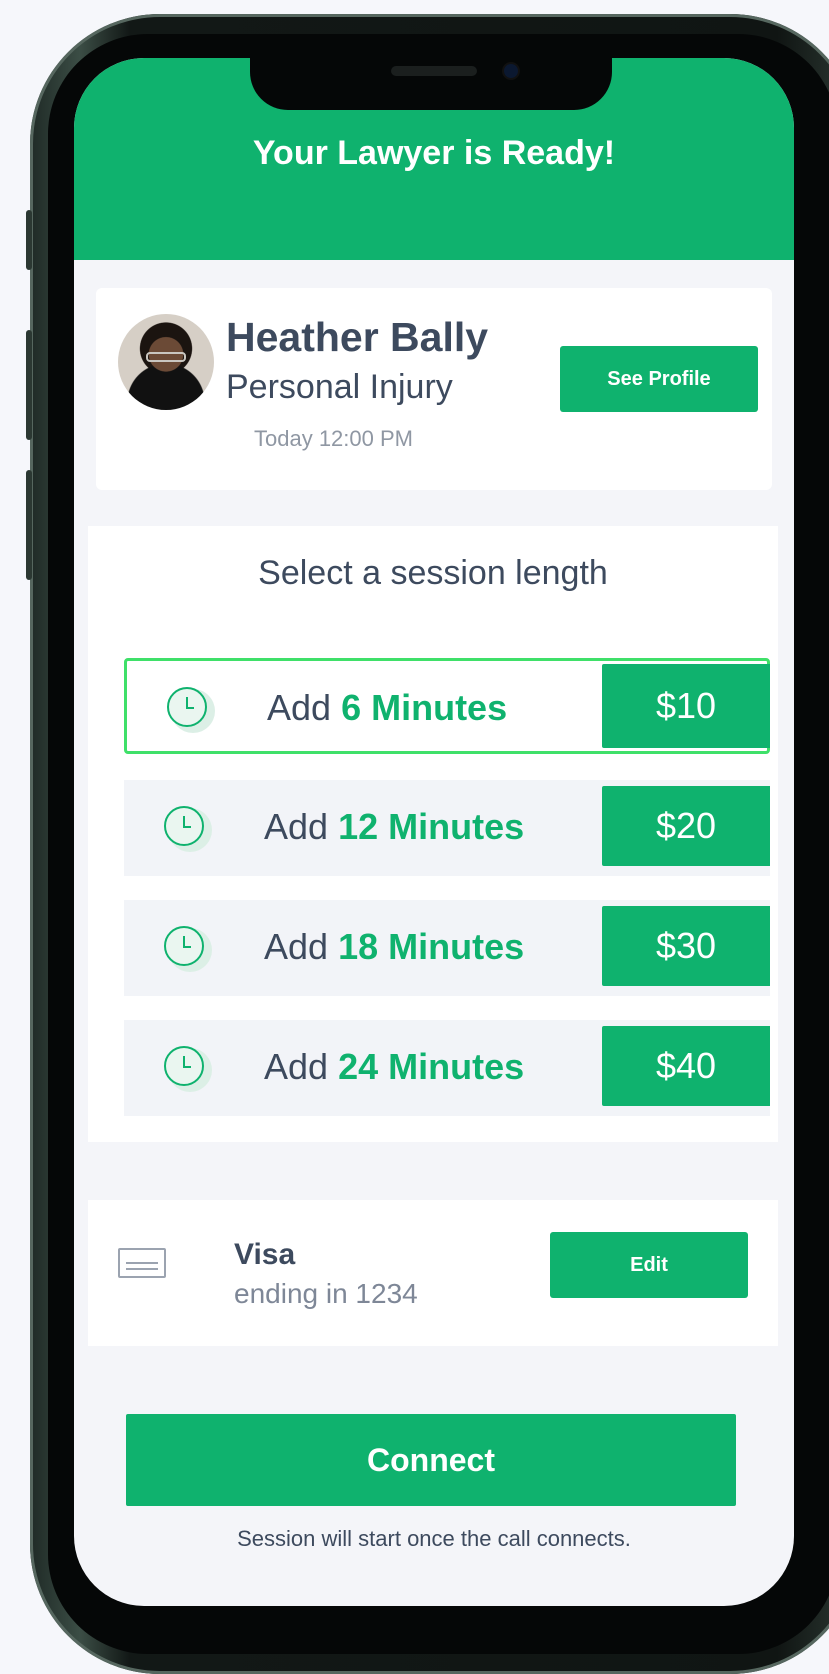 This screenshot has width=829, height=1674. Describe the element at coordinates (265, 1254) in the screenshot. I see `card-brand: Visa` at that location.